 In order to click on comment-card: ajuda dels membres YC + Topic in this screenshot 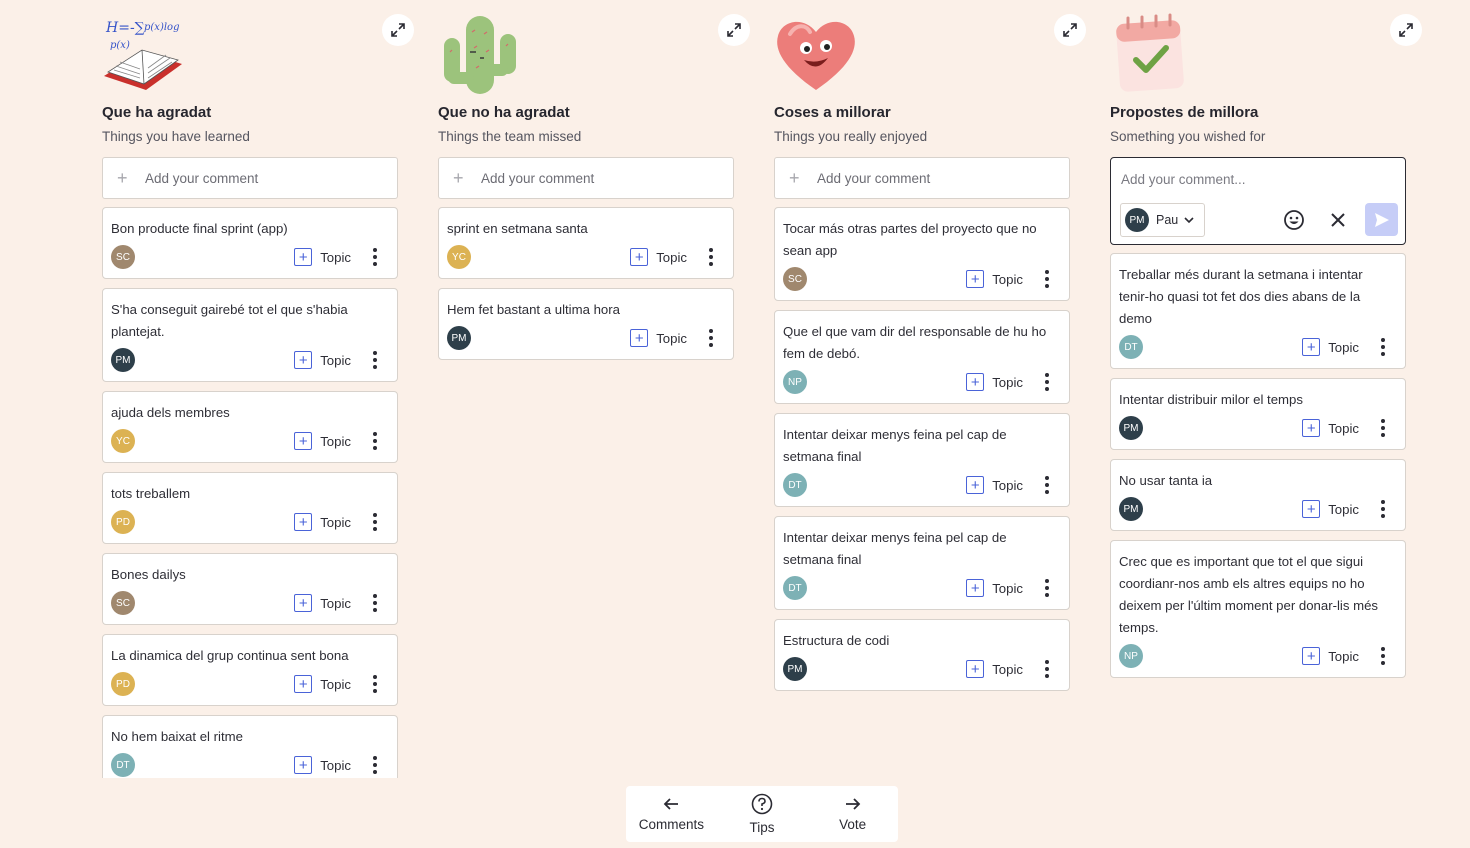, I will do `click(250, 427)`.